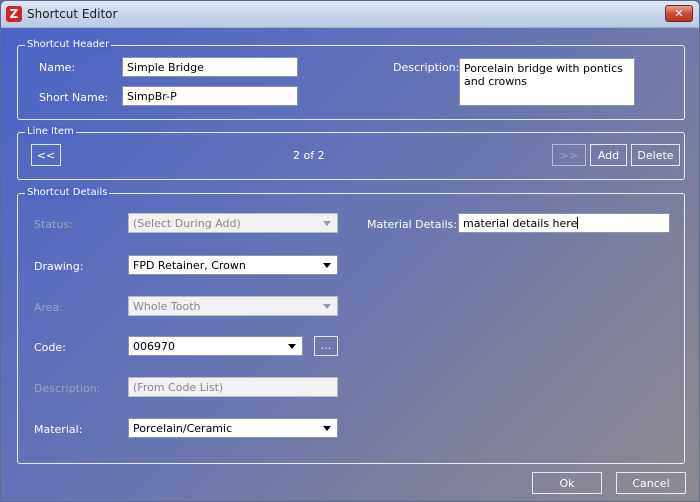 This screenshot has width=700, height=502. I want to click on code-label: Code:, so click(50, 347).